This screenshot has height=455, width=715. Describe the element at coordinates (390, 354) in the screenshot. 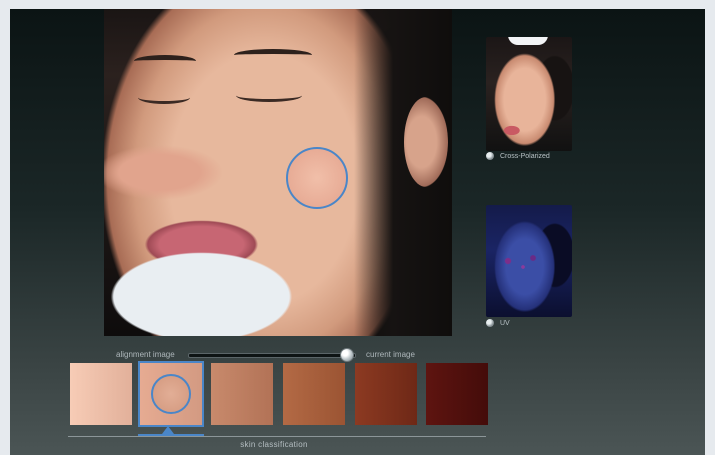

I see `current-image-label: current image` at that location.